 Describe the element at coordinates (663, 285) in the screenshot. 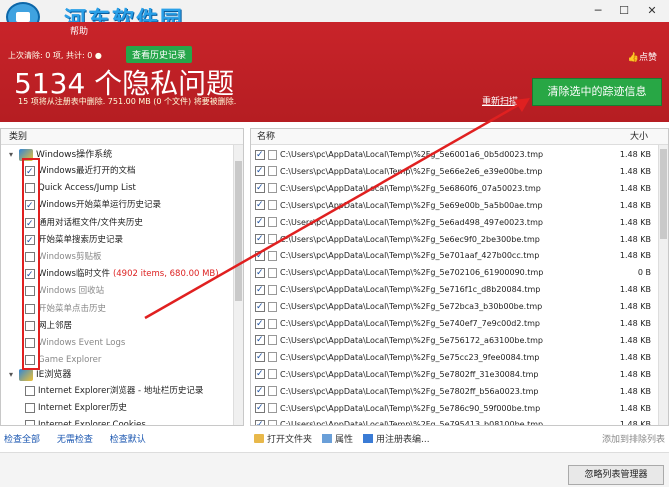

I see `items-scrollbar` at that location.